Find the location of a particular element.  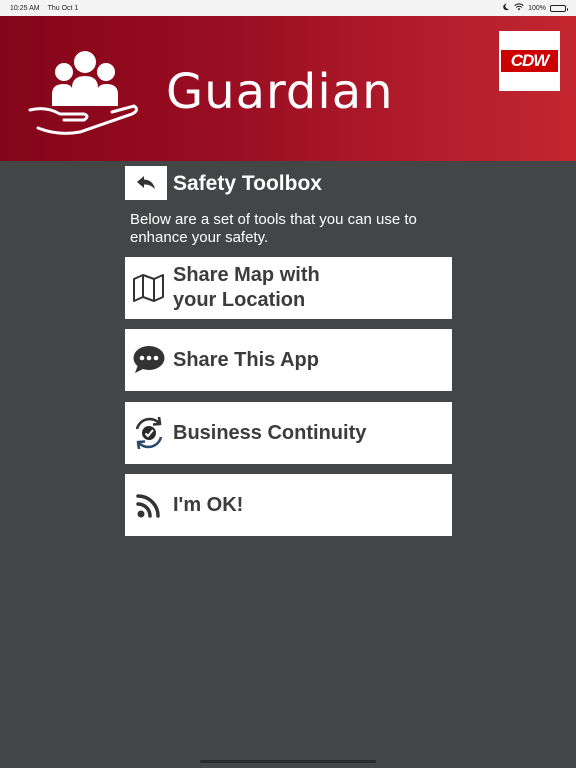

business-continuity-button: Business Continuity is located at coordinates (288, 433).